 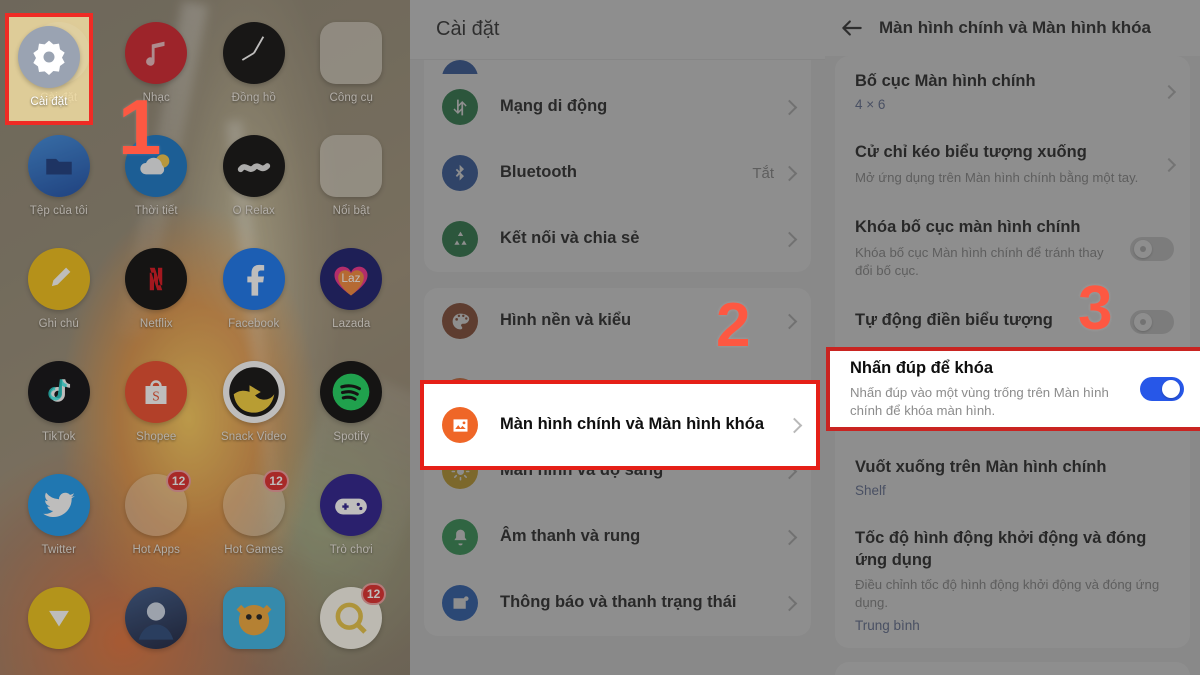 I want to click on settings-appbar: Cài đặt, so click(x=617, y=30).